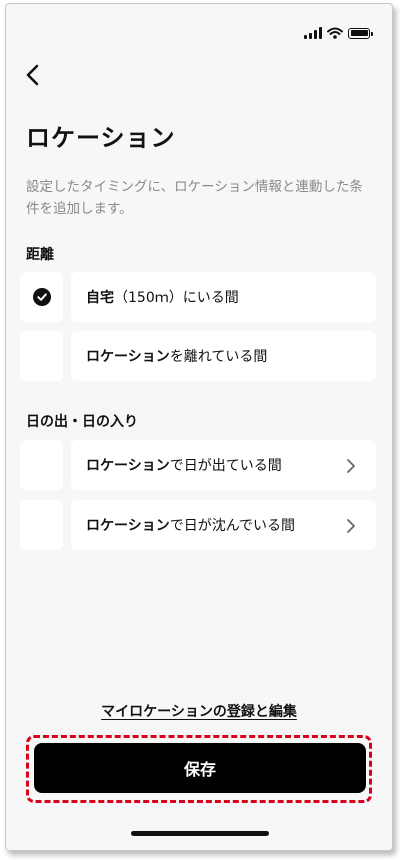 This screenshot has height=860, width=406. I want to click on status-bar, so click(338, 33).